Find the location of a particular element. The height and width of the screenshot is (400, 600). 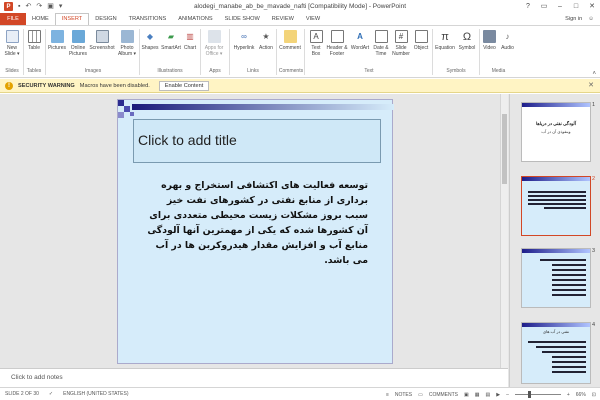

object-button: Object is located at coordinates (421, 40).